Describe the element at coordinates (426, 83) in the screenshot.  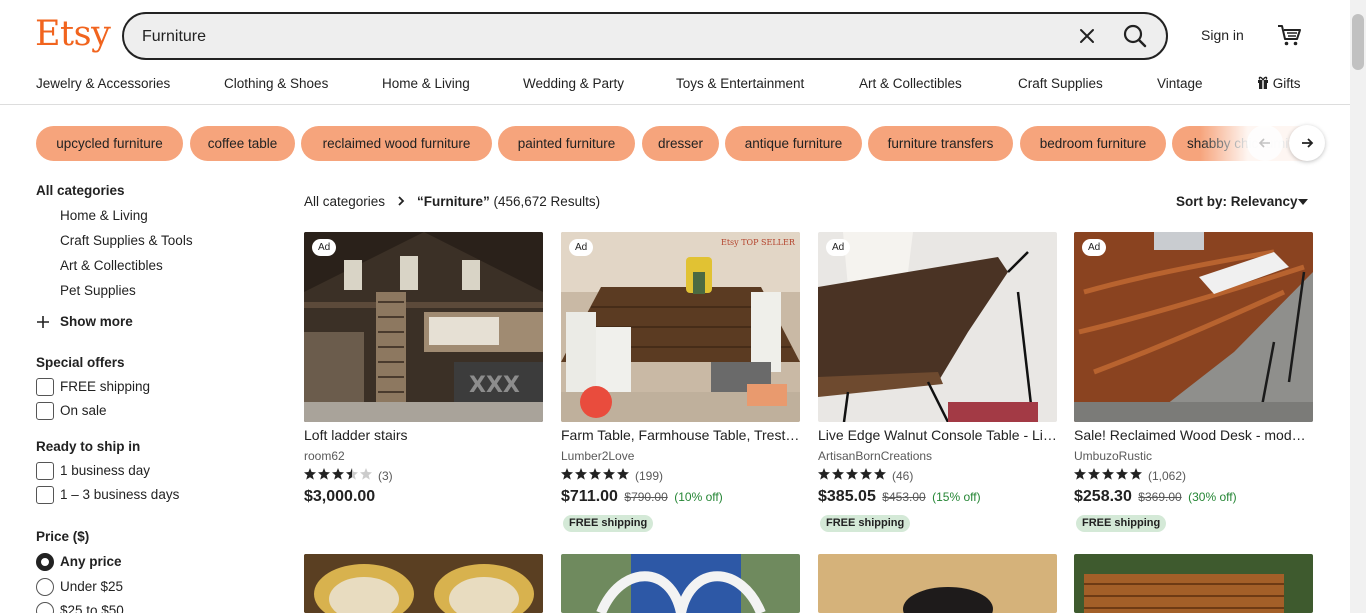
I see `nav-item-home-living: Home & Living` at that location.